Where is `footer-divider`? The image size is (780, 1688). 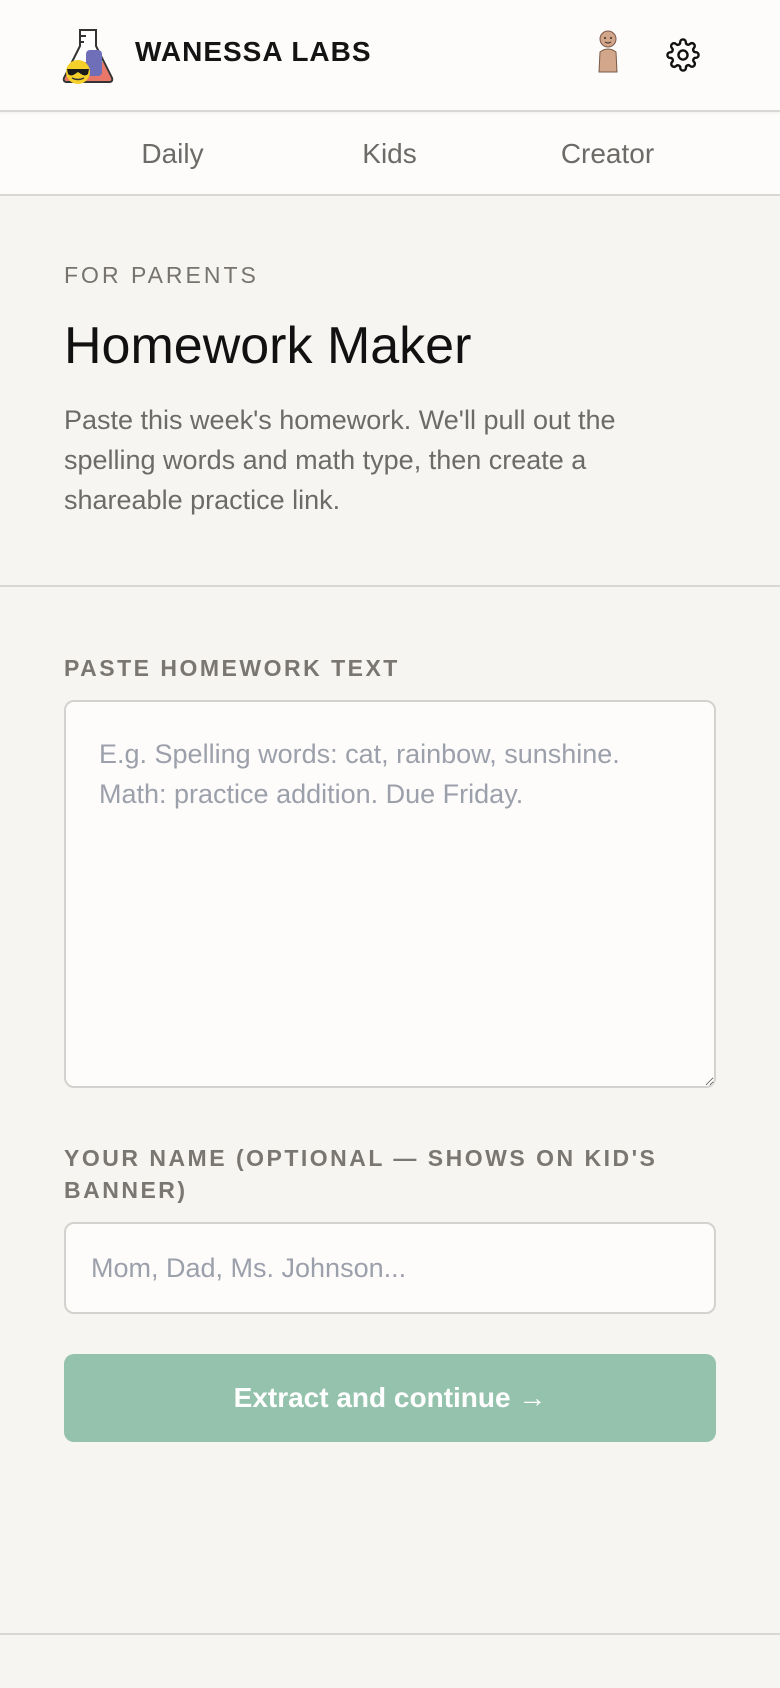
footer-divider is located at coordinates (390, 1634).